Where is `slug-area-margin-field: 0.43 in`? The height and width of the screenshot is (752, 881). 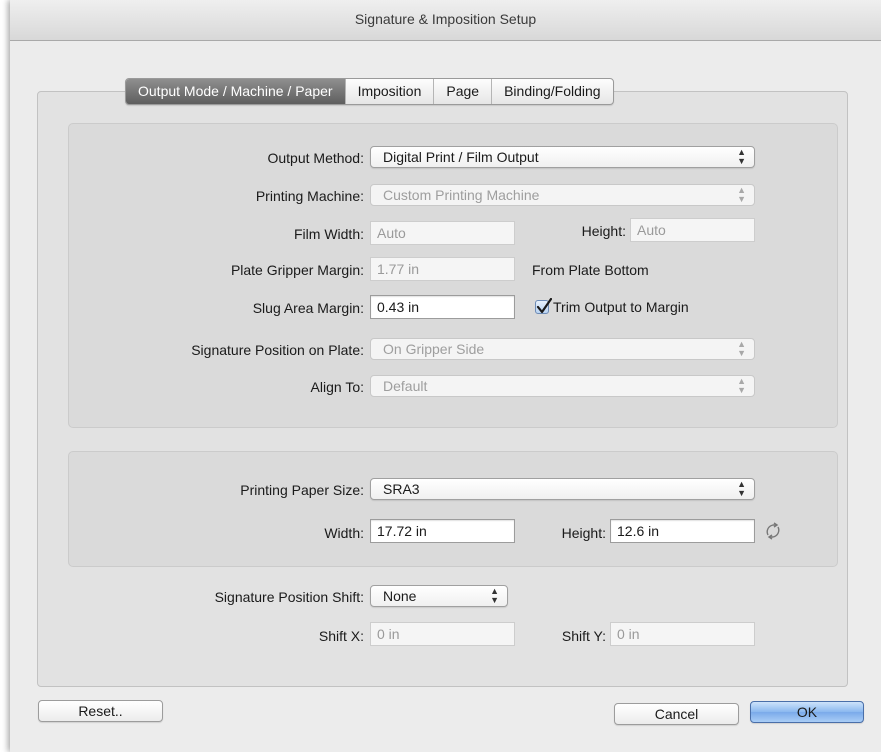
slug-area-margin-field: 0.43 in is located at coordinates (442, 307).